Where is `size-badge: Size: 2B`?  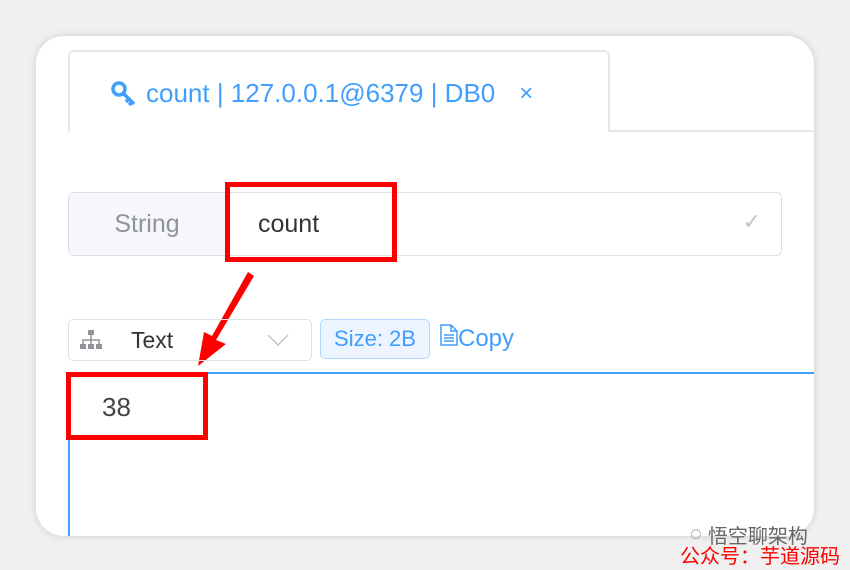 size-badge: Size: 2B is located at coordinates (375, 339).